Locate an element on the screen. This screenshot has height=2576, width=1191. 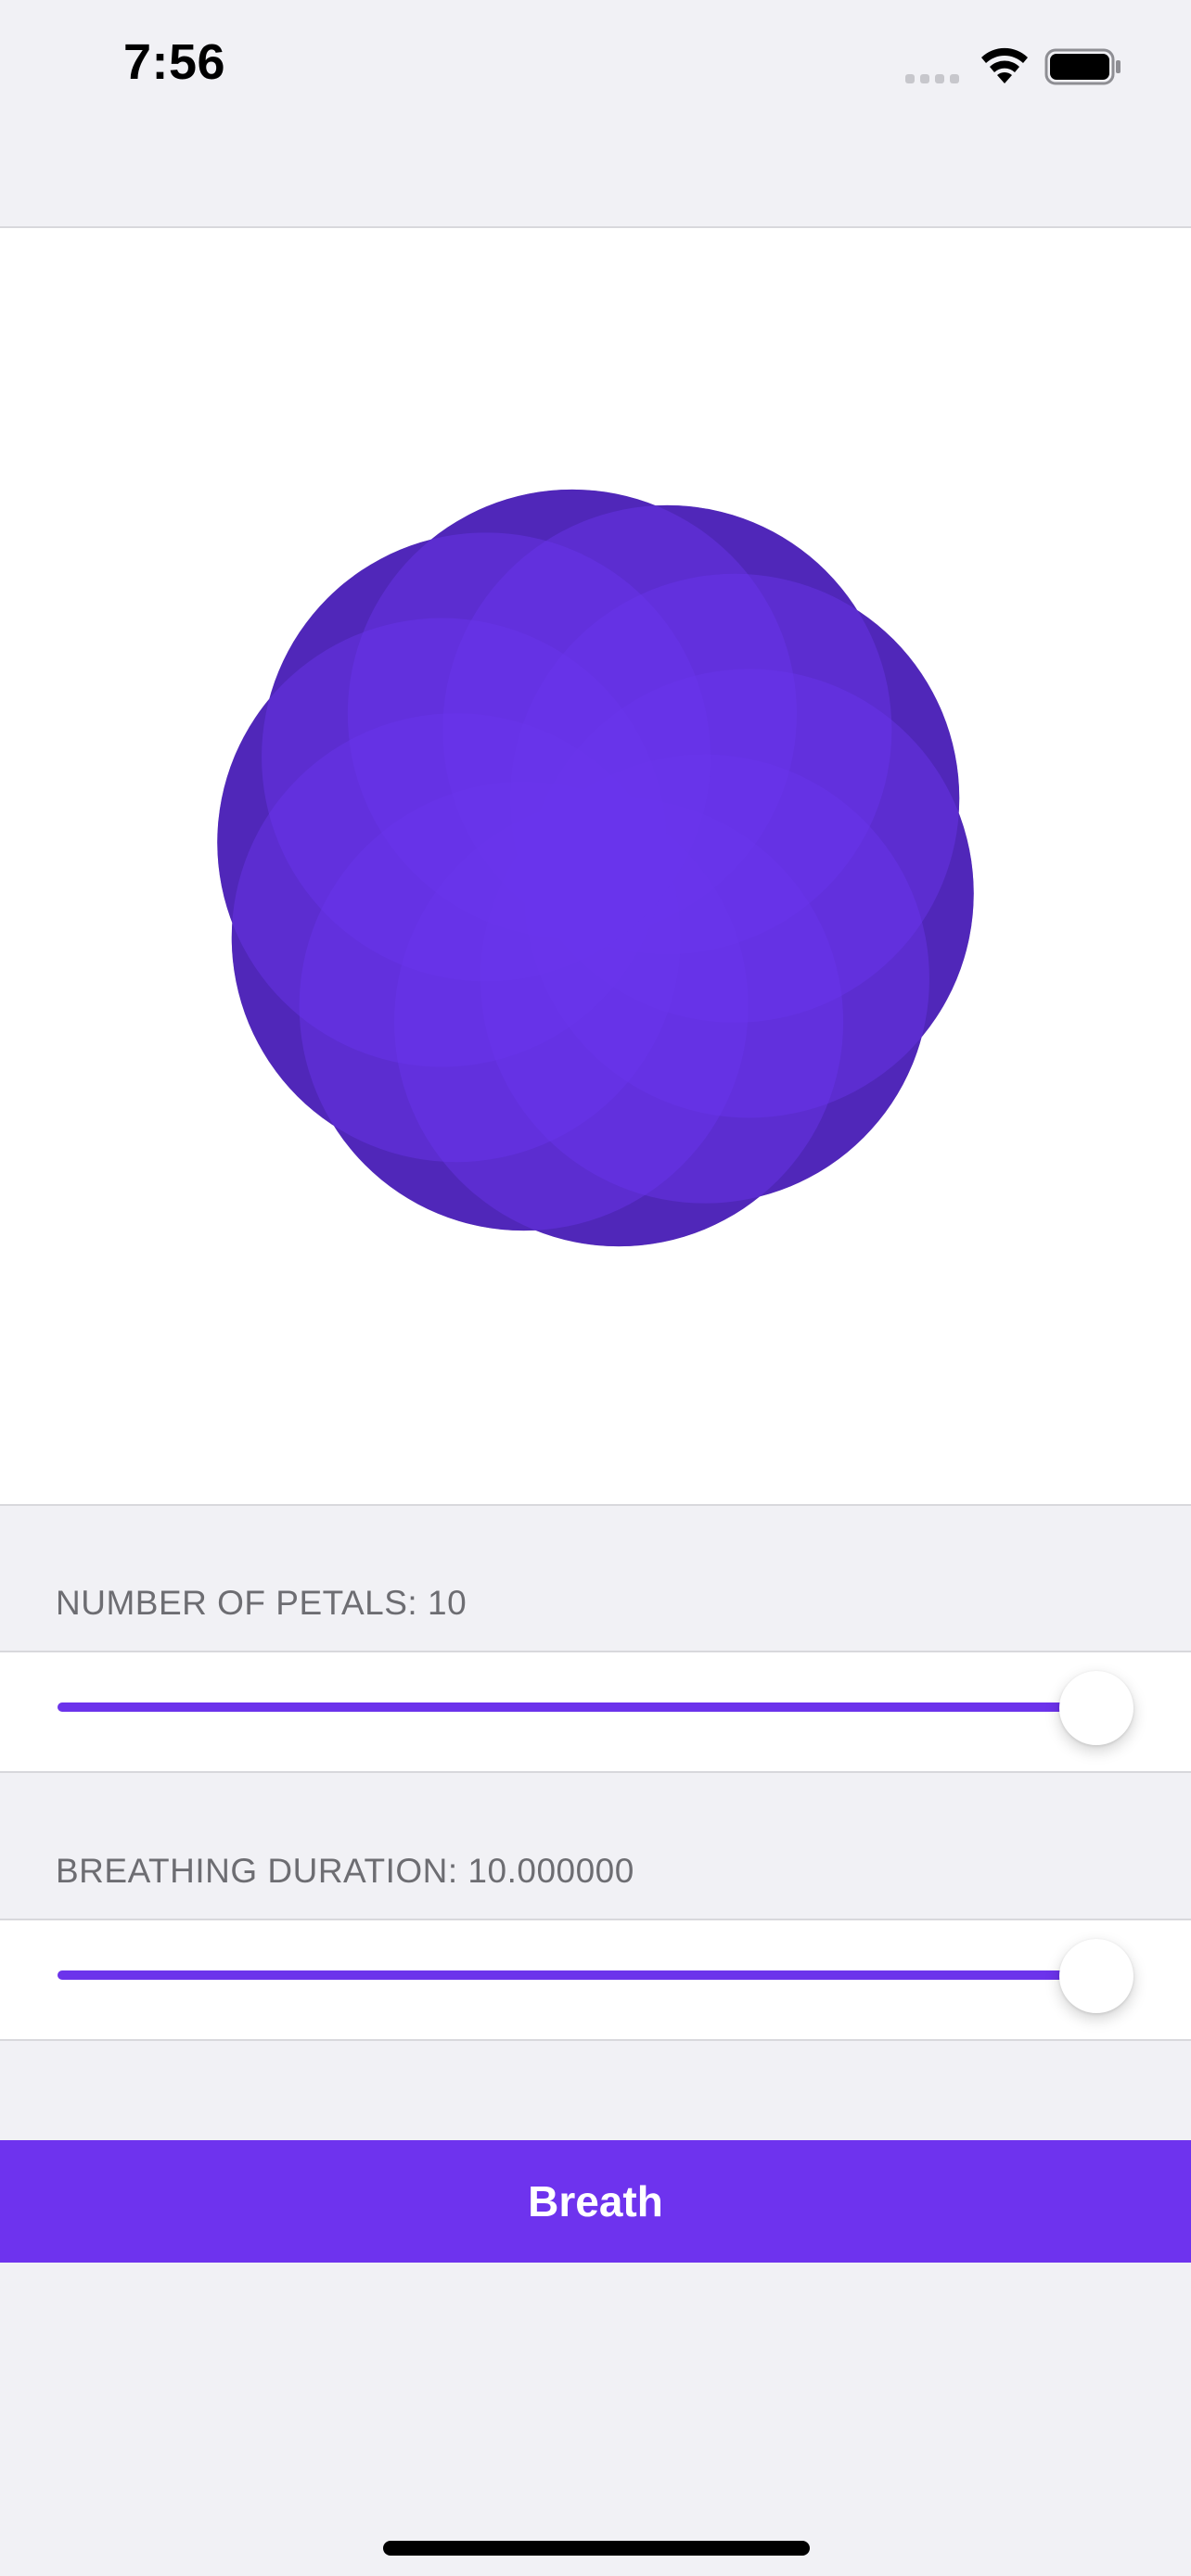
petals-slider-row is located at coordinates (595, 1712).